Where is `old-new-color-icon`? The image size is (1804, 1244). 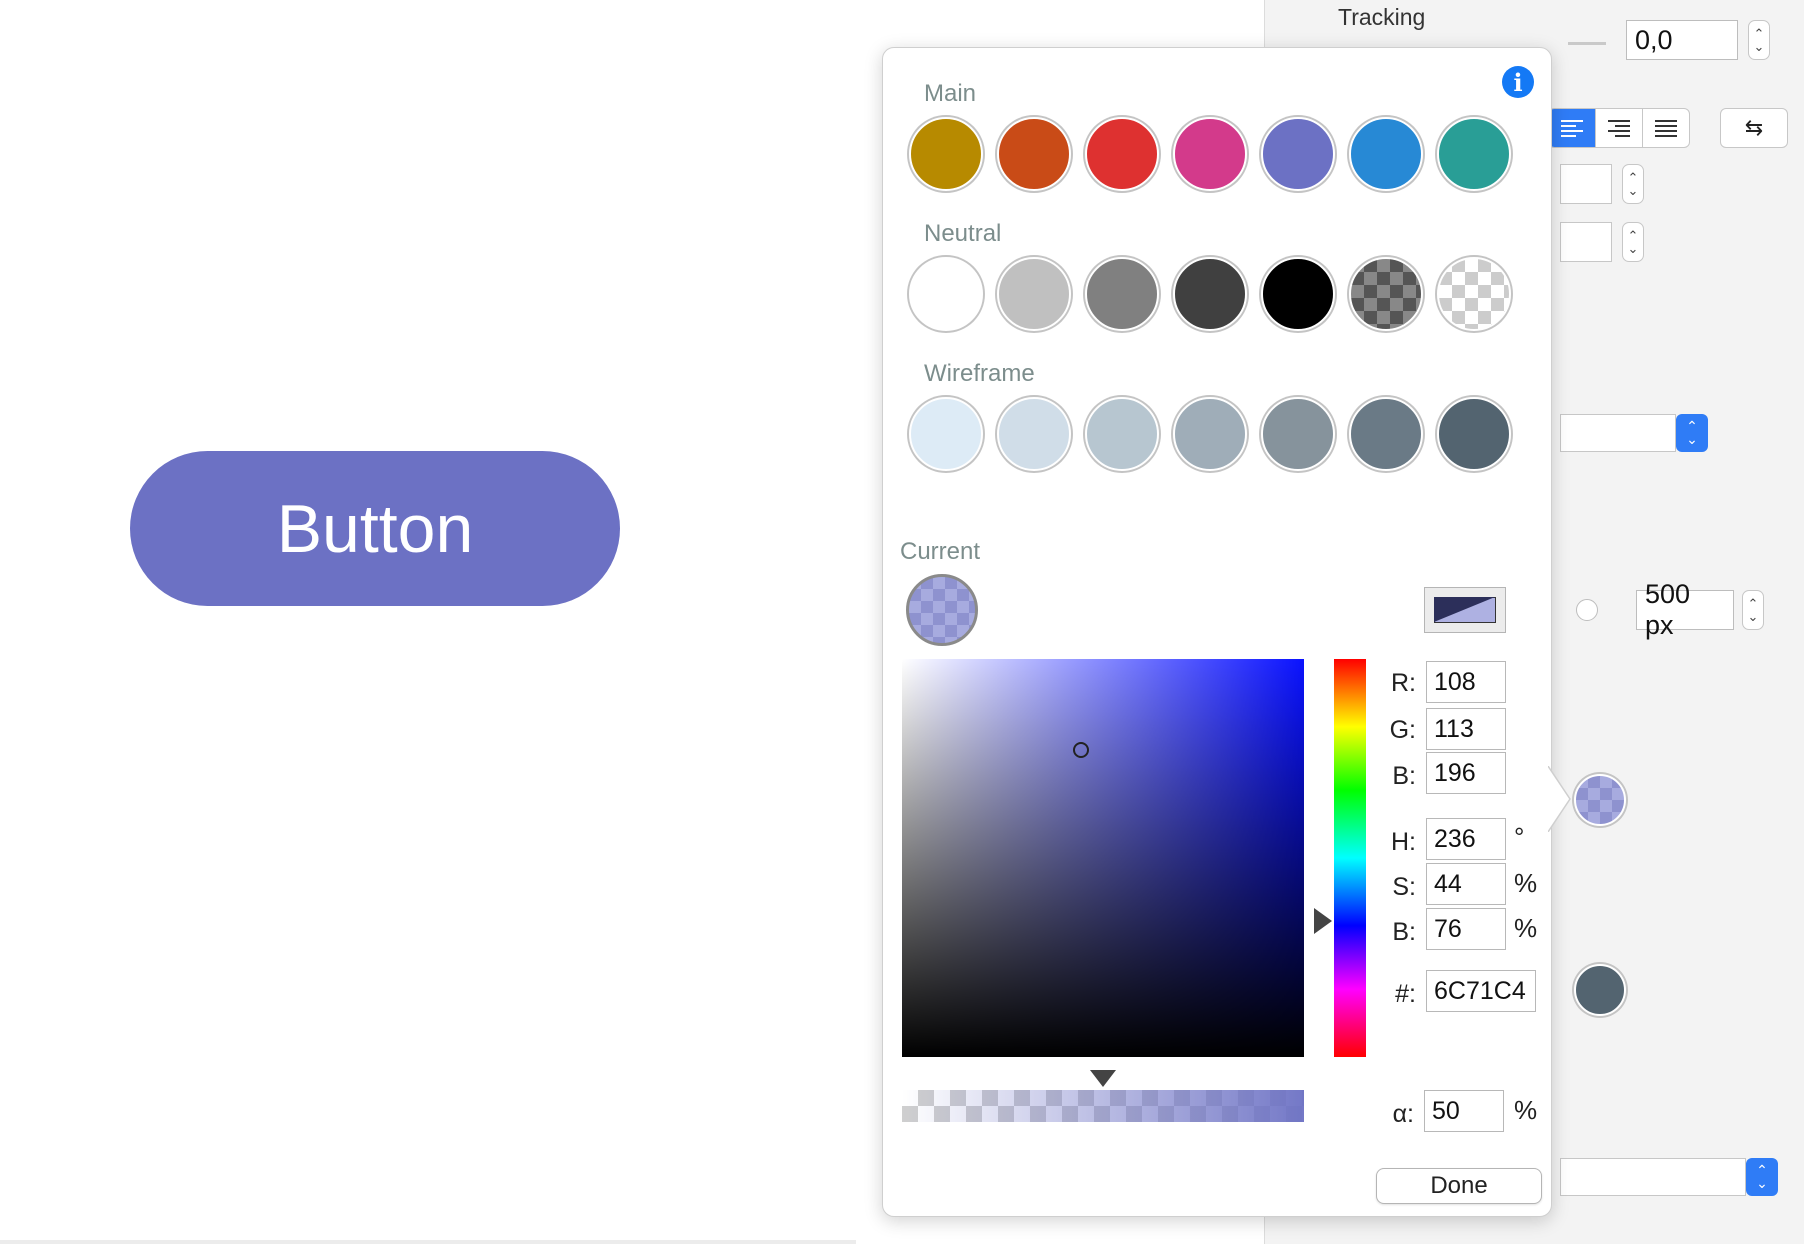 old-new-color-icon is located at coordinates (1465, 610).